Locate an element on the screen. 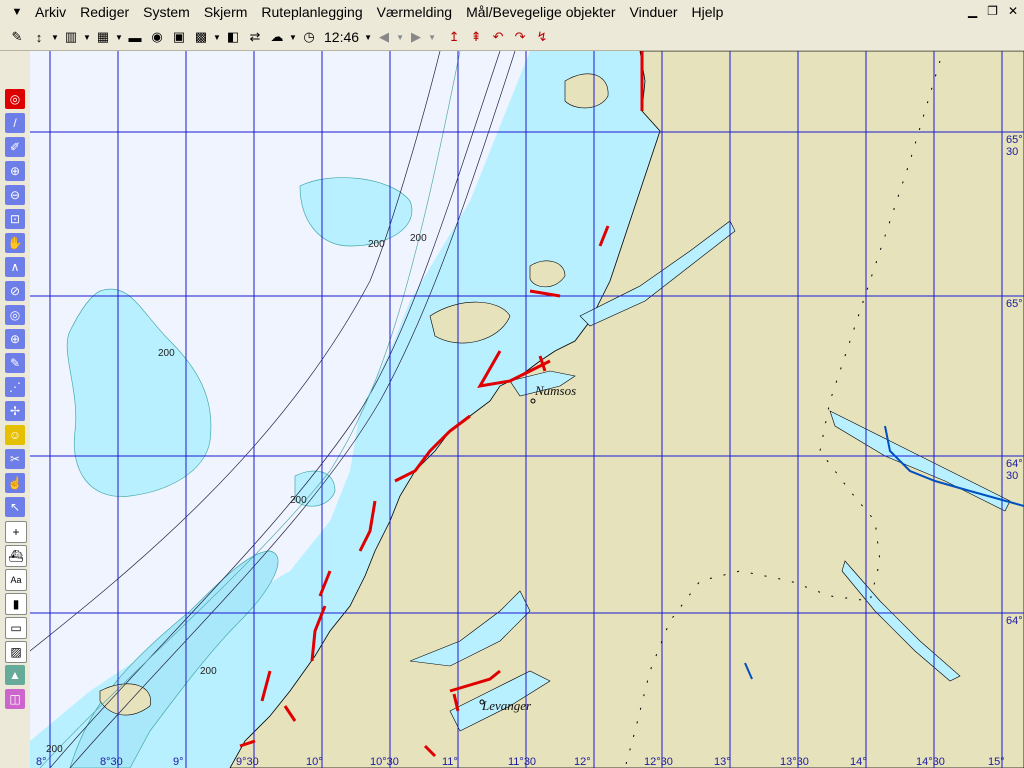 This screenshot has width=1024, height=768. place-namsos: Namsos is located at coordinates (555, 390).